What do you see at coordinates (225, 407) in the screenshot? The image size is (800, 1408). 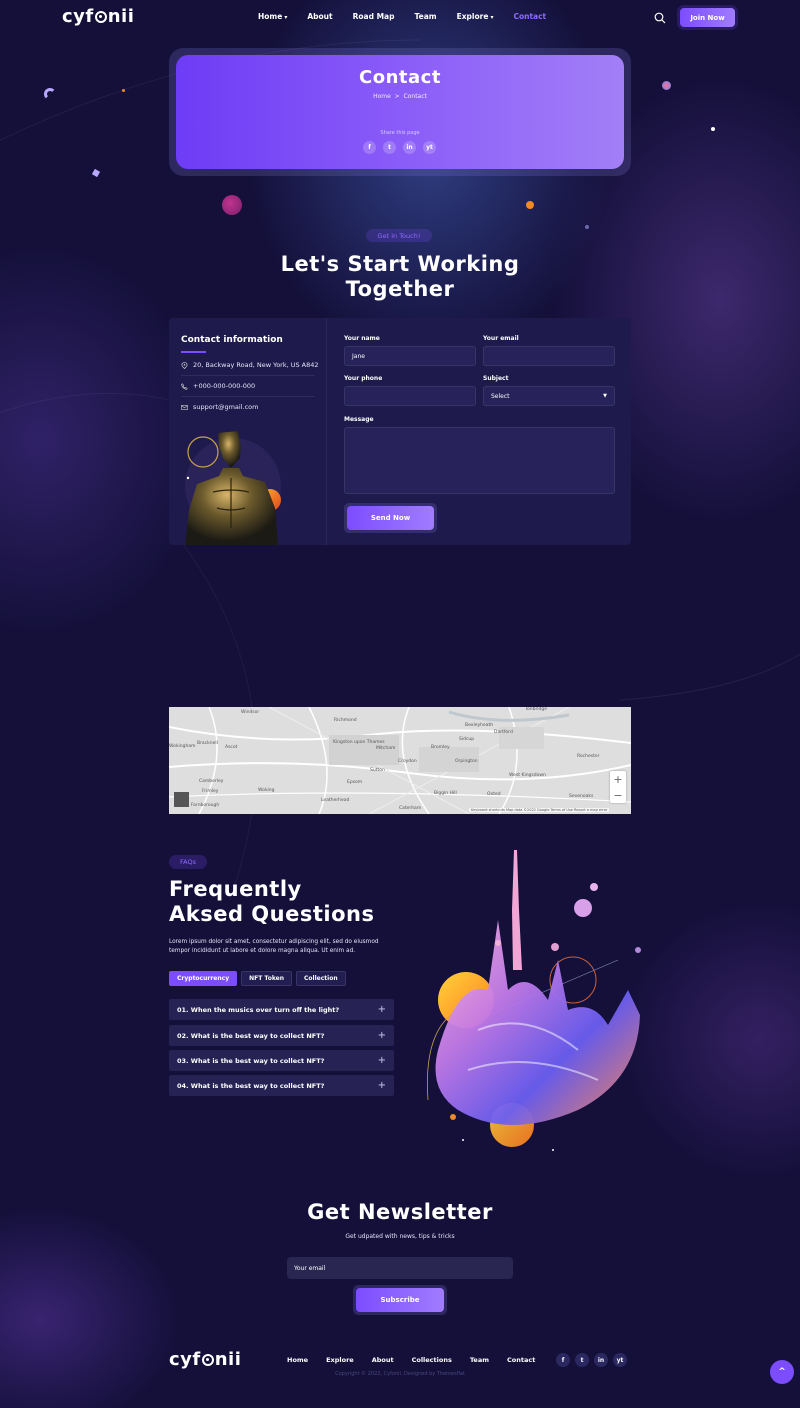 I see `email-text: support@gmail.com` at bounding box center [225, 407].